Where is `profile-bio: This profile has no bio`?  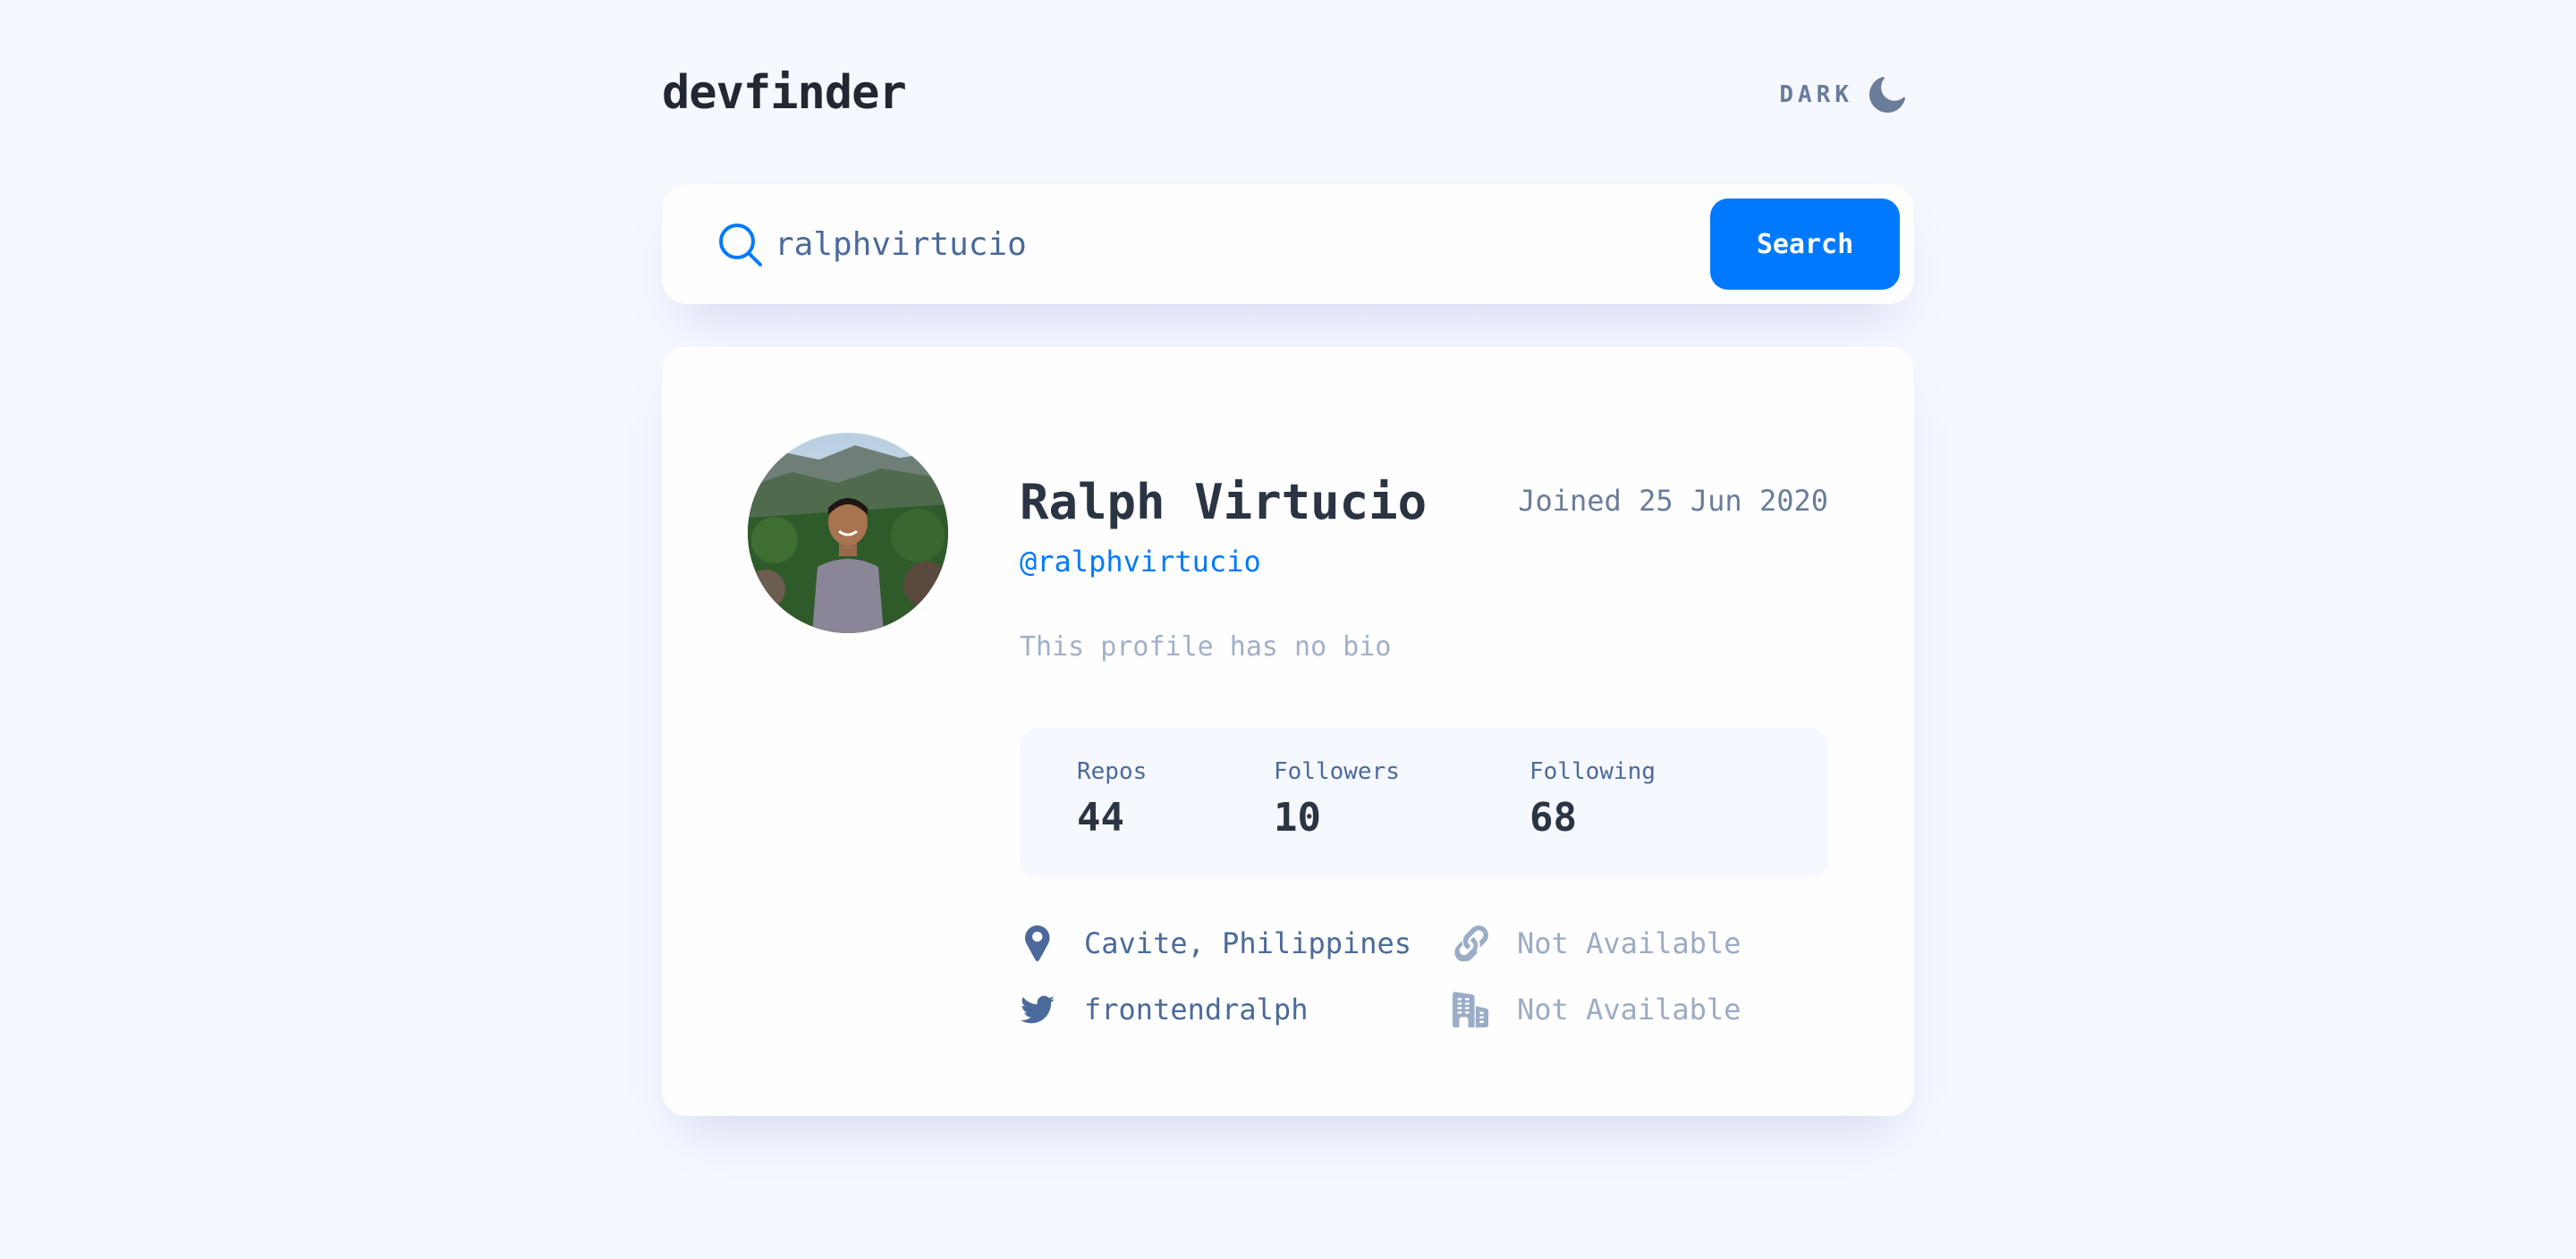 profile-bio: This profile has no bio is located at coordinates (1206, 647).